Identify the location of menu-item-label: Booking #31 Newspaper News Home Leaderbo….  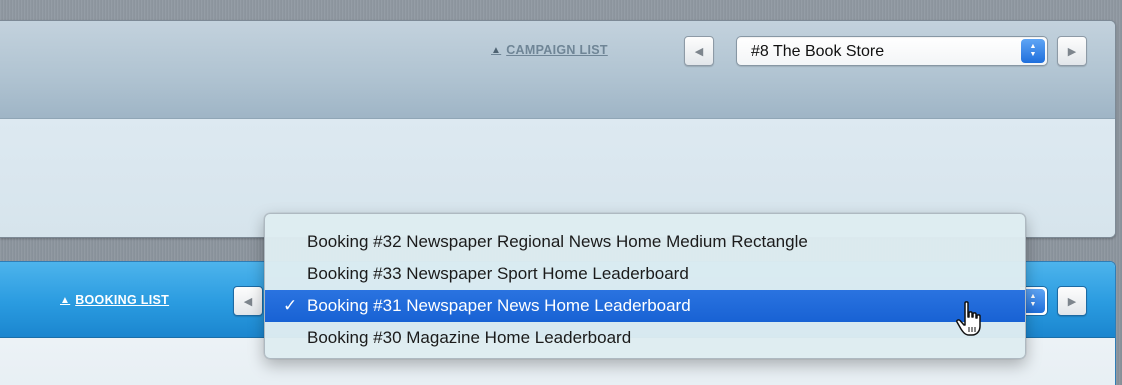
(499, 305).